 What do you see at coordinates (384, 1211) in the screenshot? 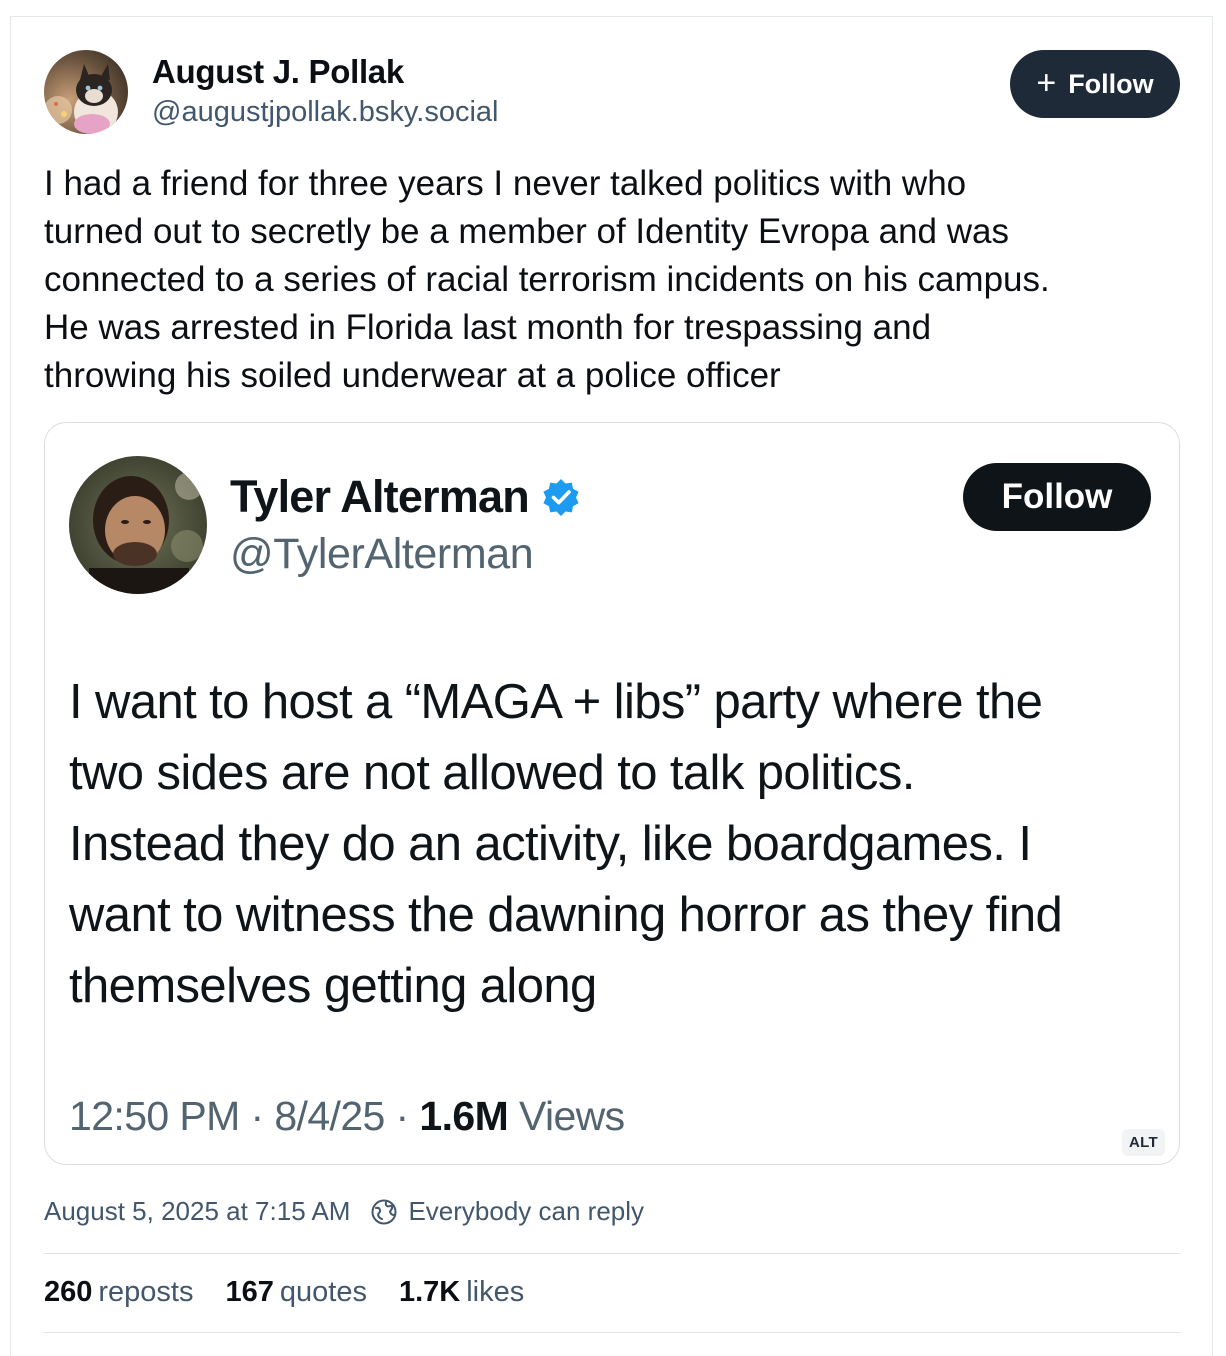
I see `globe-reply-icon` at bounding box center [384, 1211].